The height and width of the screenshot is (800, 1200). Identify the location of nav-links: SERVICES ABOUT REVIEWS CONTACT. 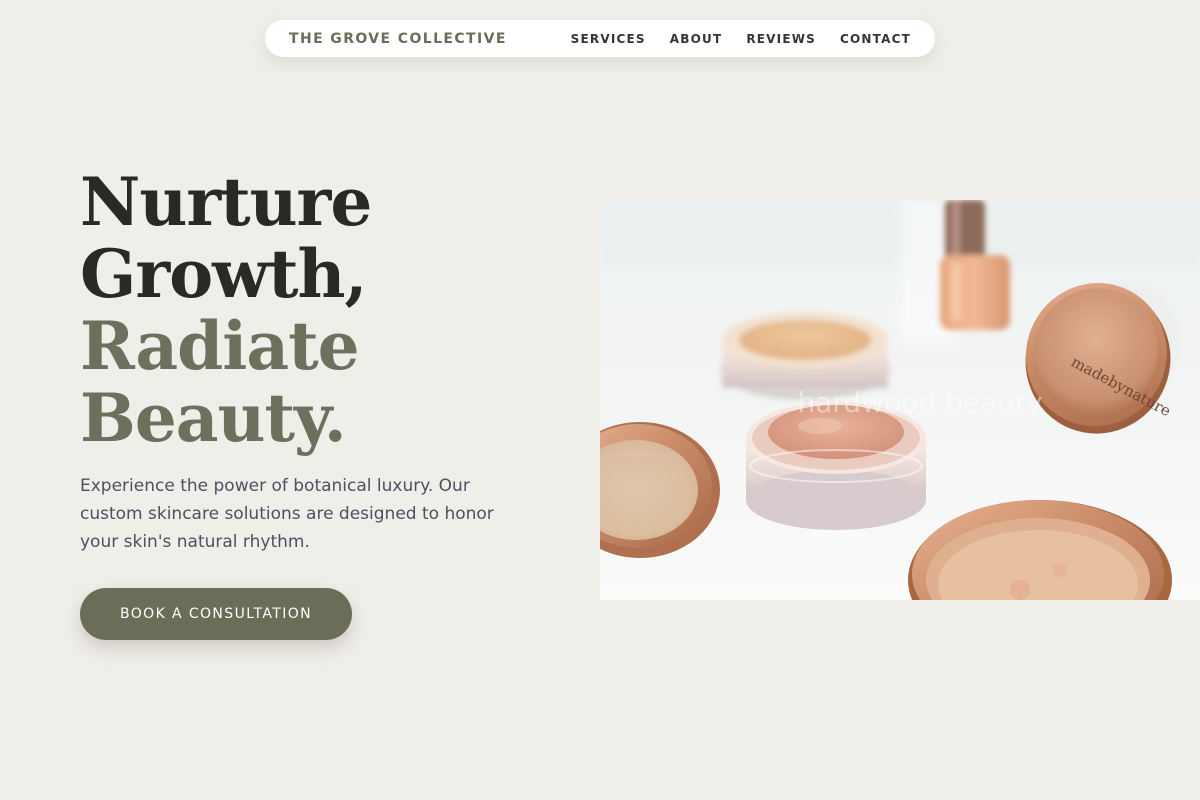
(741, 39).